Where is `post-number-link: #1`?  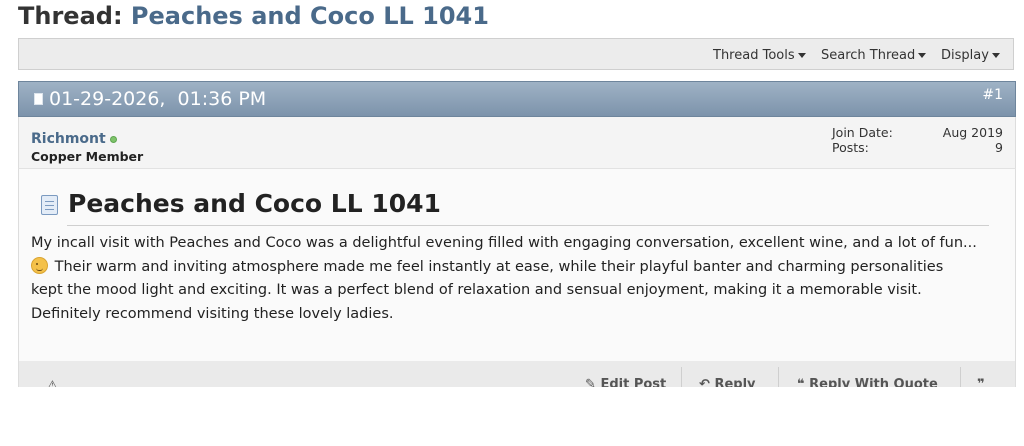
post-number-link: #1 is located at coordinates (992, 95).